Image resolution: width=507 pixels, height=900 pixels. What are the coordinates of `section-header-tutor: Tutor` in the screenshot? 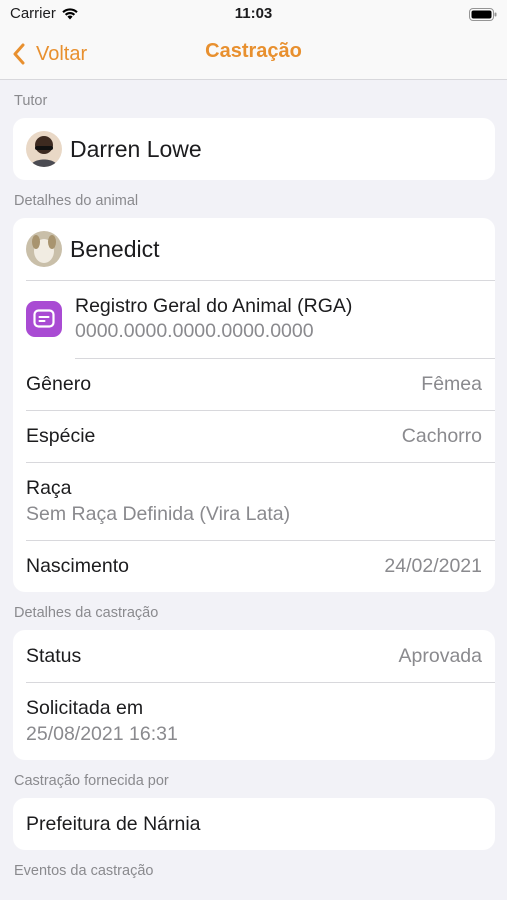 It's located at (31, 101).